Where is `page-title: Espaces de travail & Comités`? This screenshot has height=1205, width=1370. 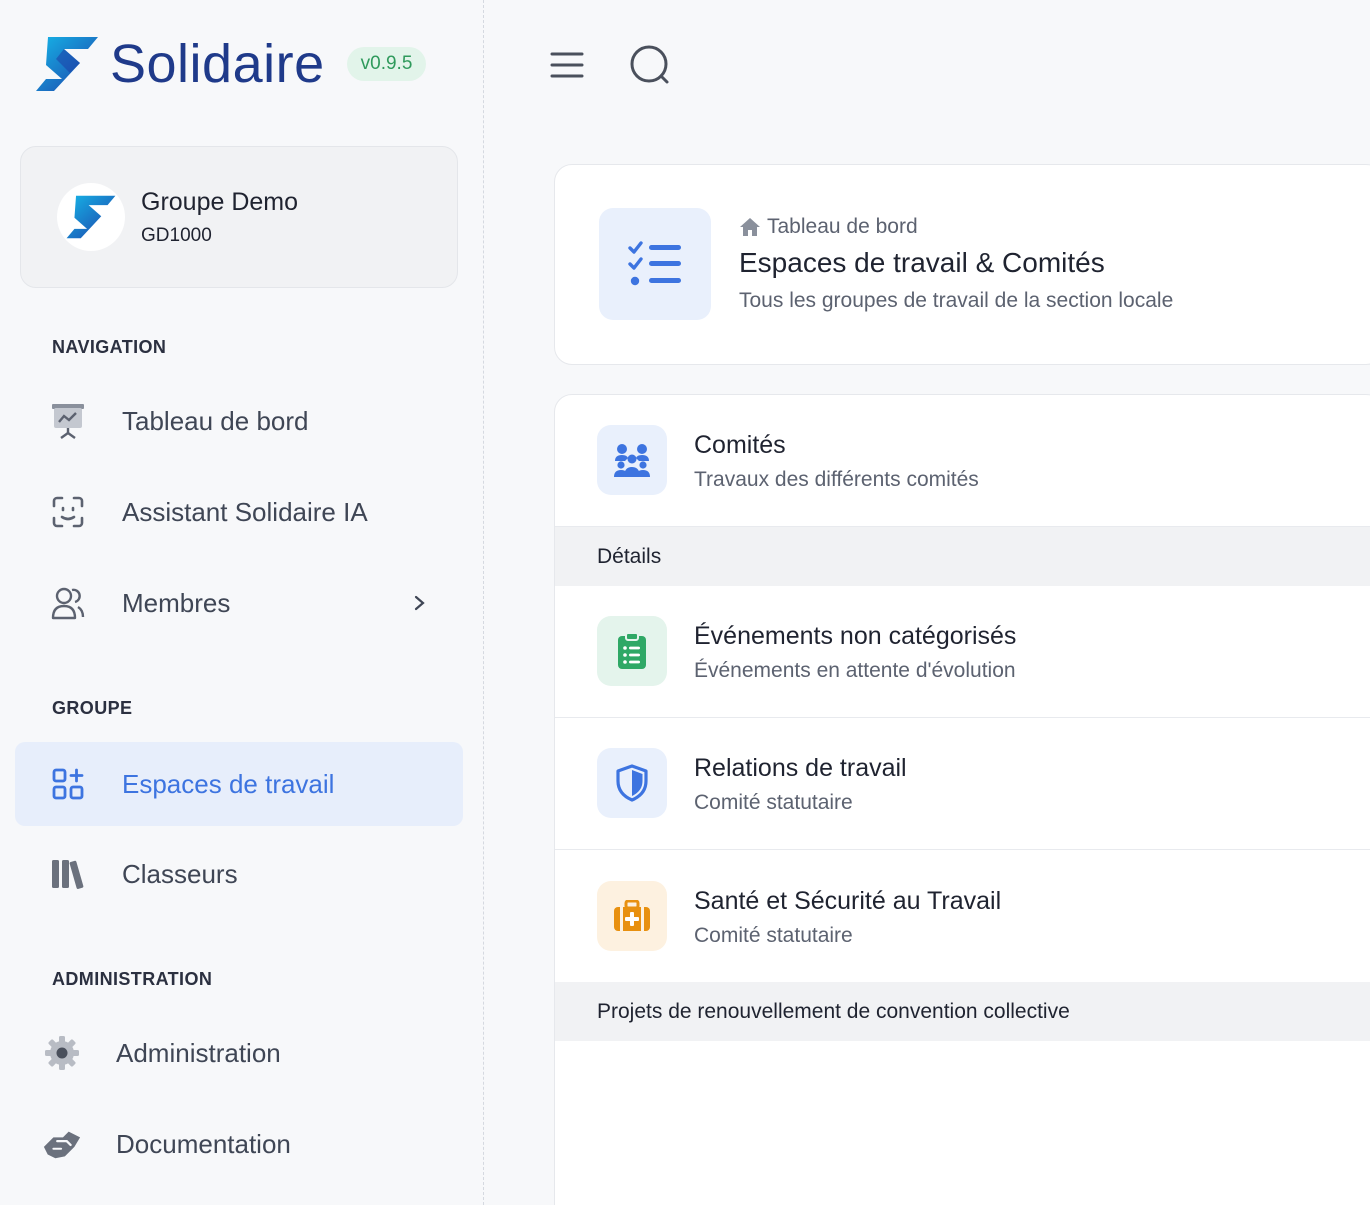
page-title: Espaces de travail & Comités is located at coordinates (922, 262).